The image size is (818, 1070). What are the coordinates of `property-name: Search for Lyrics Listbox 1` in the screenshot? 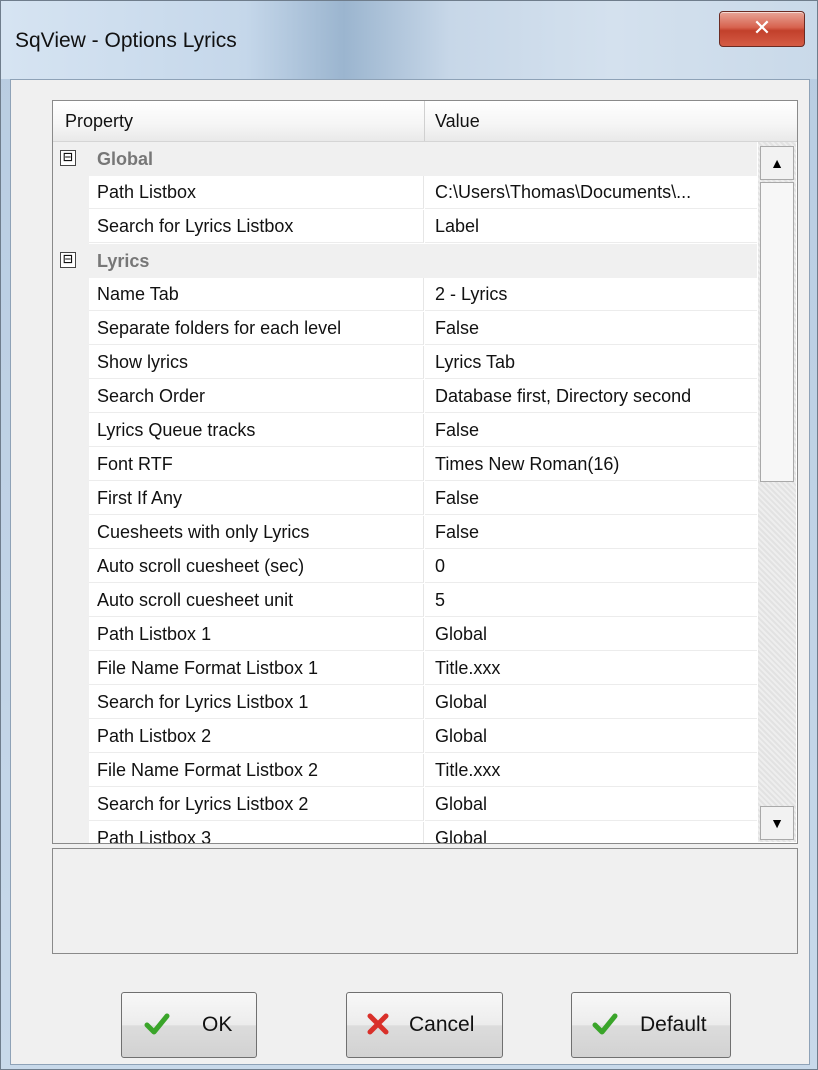 It's located at (256, 702).